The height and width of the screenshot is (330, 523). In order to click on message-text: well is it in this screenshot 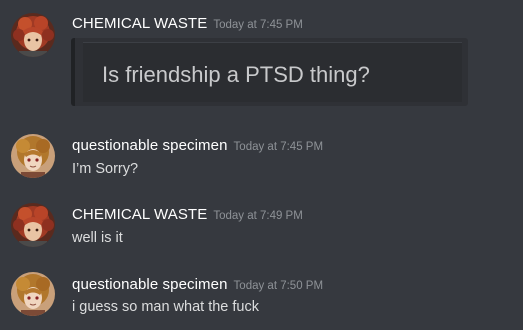, I will do `click(97, 238)`.